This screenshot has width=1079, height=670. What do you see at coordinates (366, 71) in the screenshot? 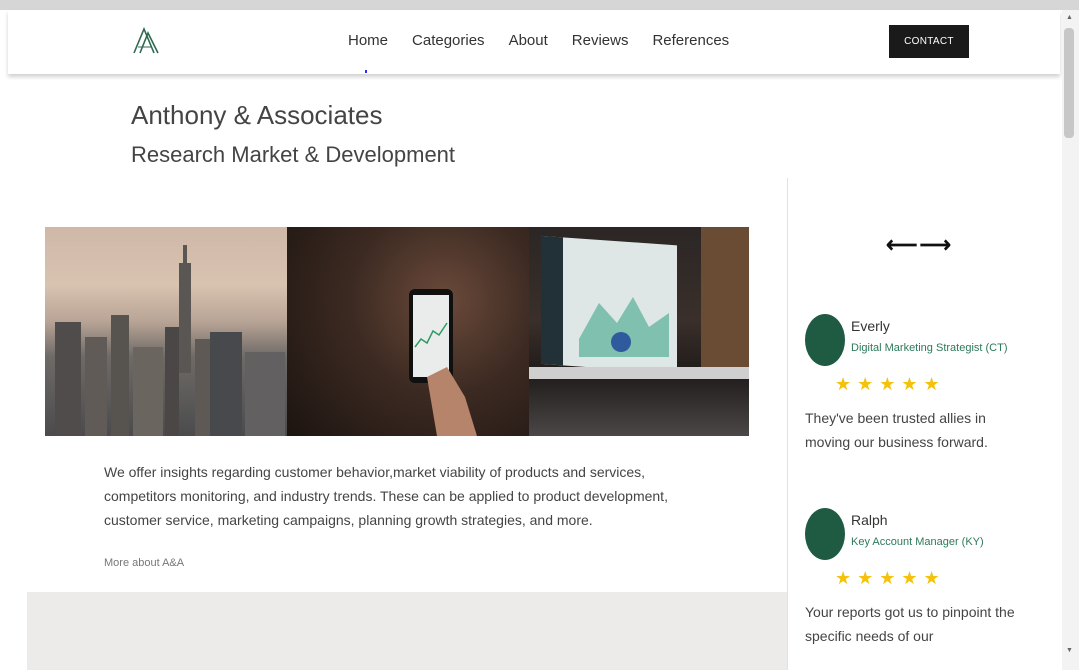
I see `nav-active-indicator` at bounding box center [366, 71].